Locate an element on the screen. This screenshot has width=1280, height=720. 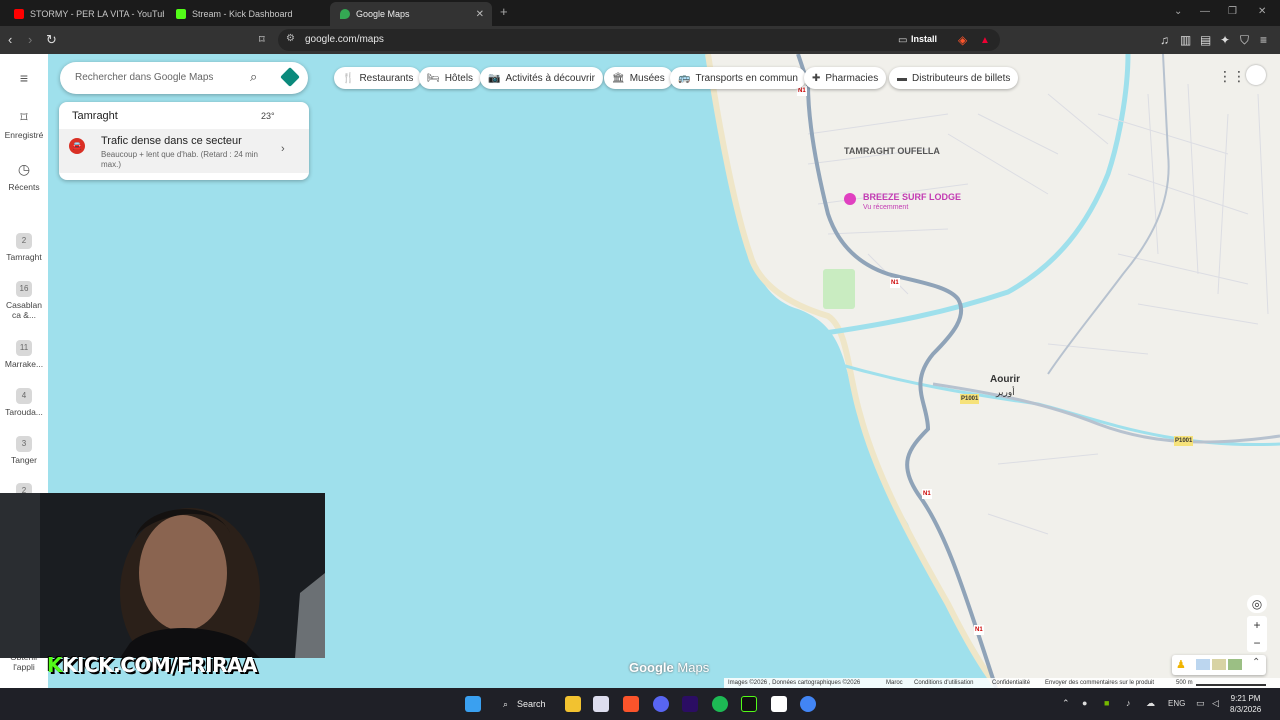
layers-control: ♟ ⌃ is located at coordinates (1219, 665).